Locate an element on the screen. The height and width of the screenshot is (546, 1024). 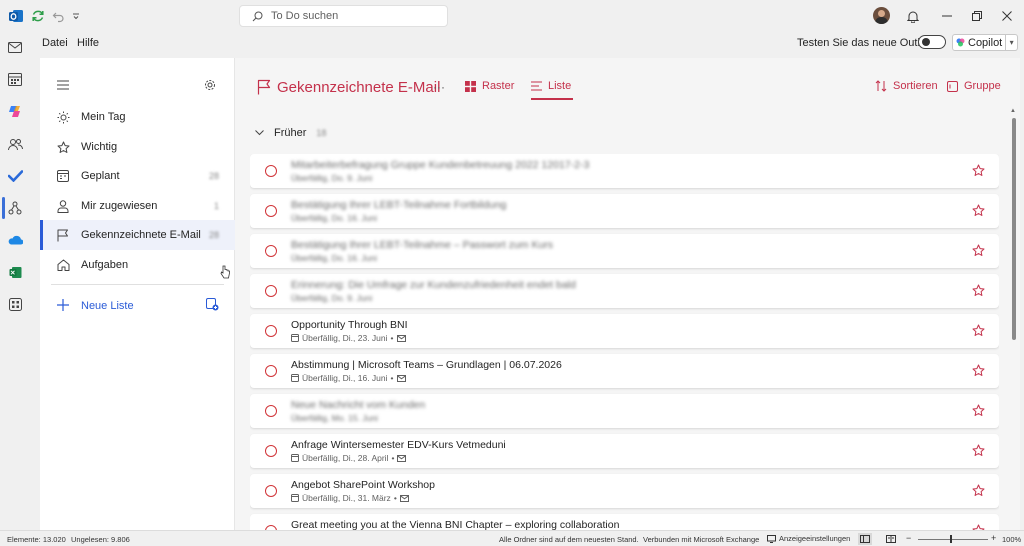
copilot-button: Copilot ▾ is located at coordinates (985, 42).